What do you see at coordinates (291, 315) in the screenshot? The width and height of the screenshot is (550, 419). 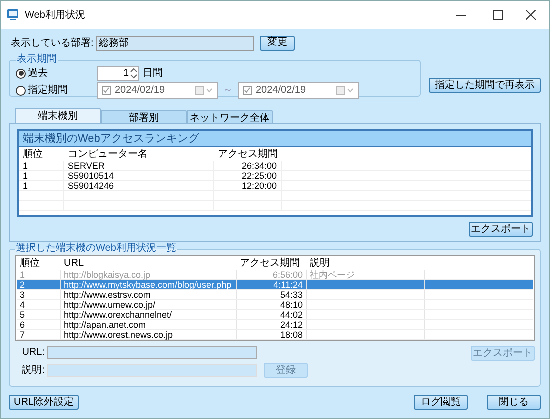 I see `table-cell: 44:02` at bounding box center [291, 315].